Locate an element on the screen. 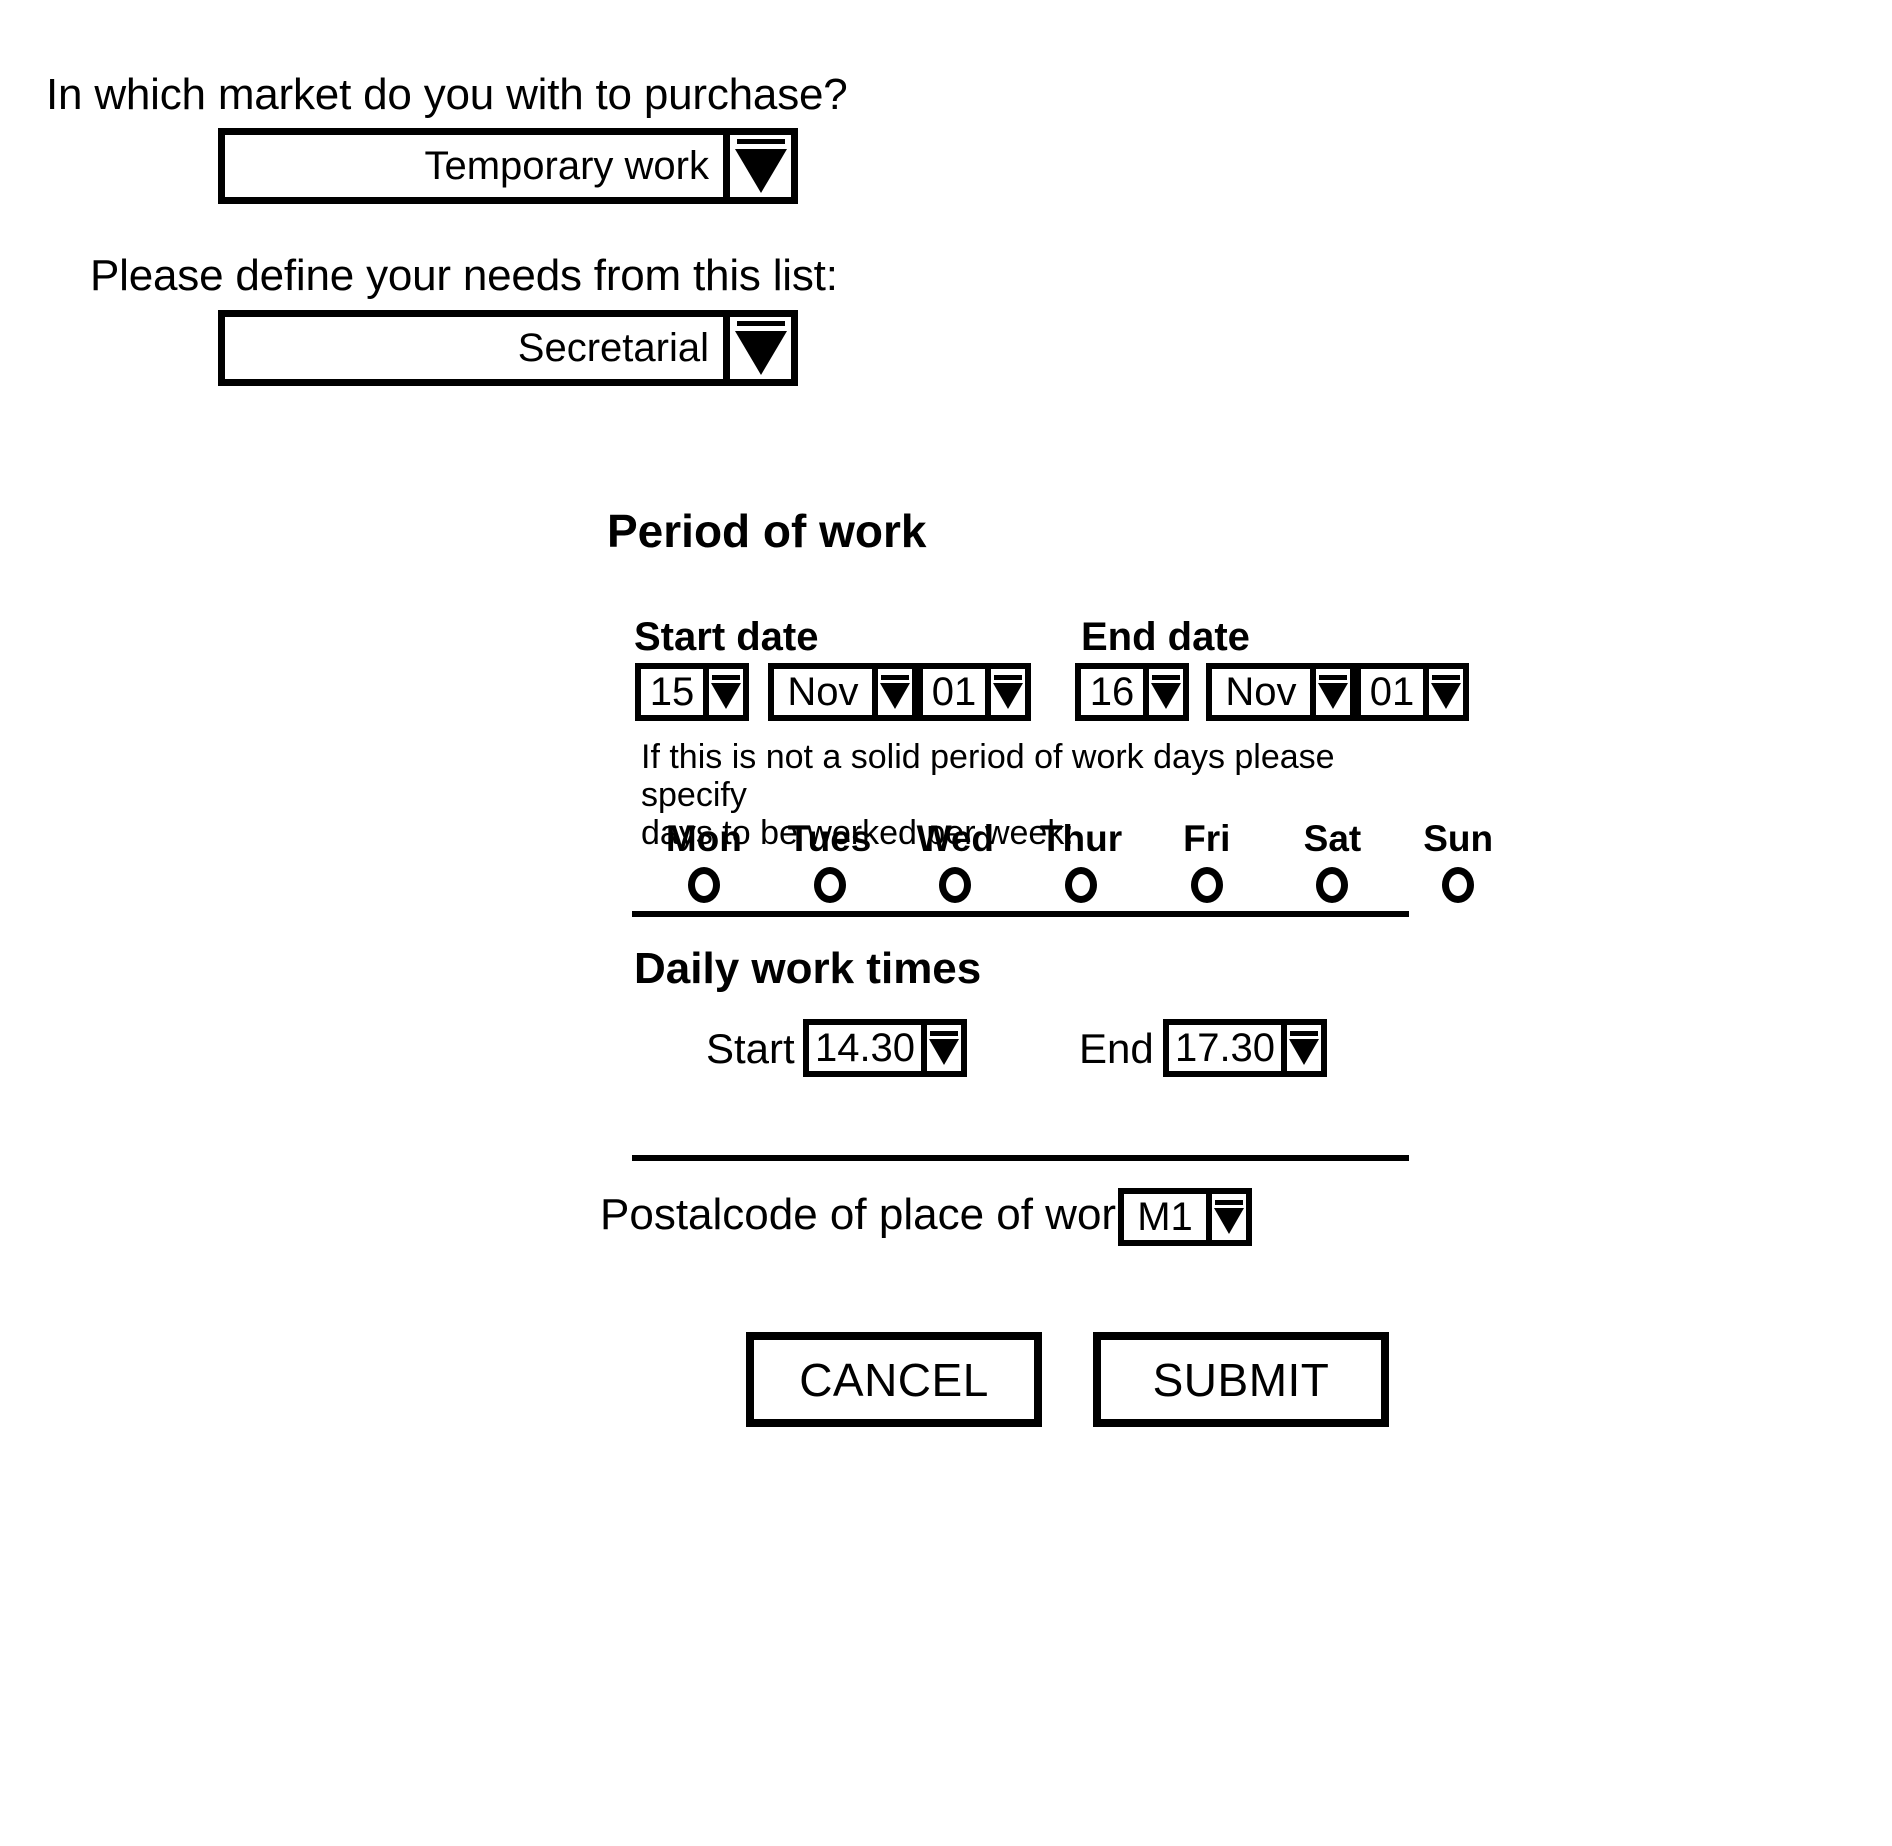 The image size is (1892, 1846). work-day-sat: Sat is located at coordinates (1333, 861).